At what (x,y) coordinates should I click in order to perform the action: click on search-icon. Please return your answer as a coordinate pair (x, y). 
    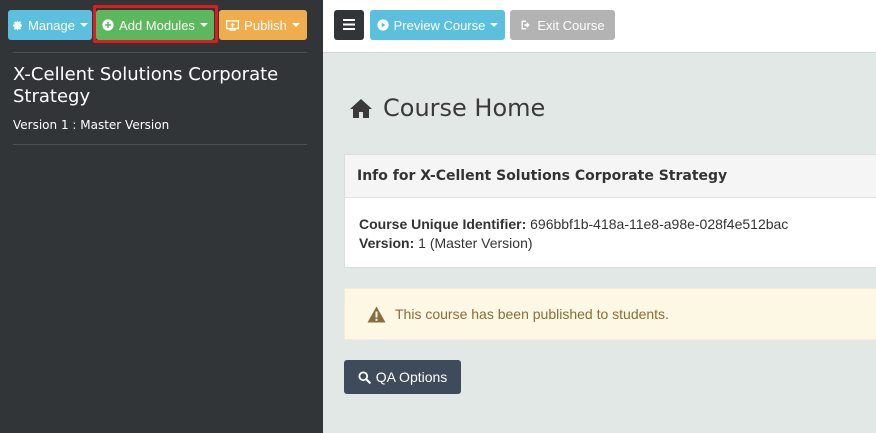
    Looking at the image, I should click on (364, 377).